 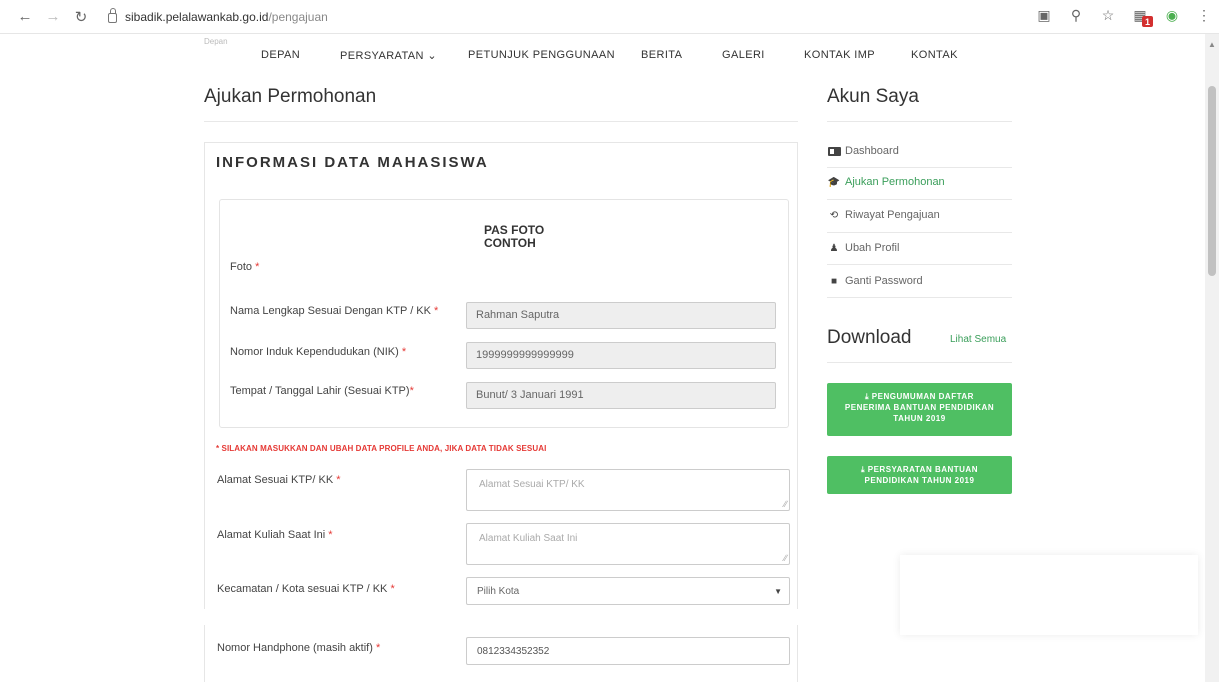 I want to click on extension-badge: 1, so click(x=1147, y=21).